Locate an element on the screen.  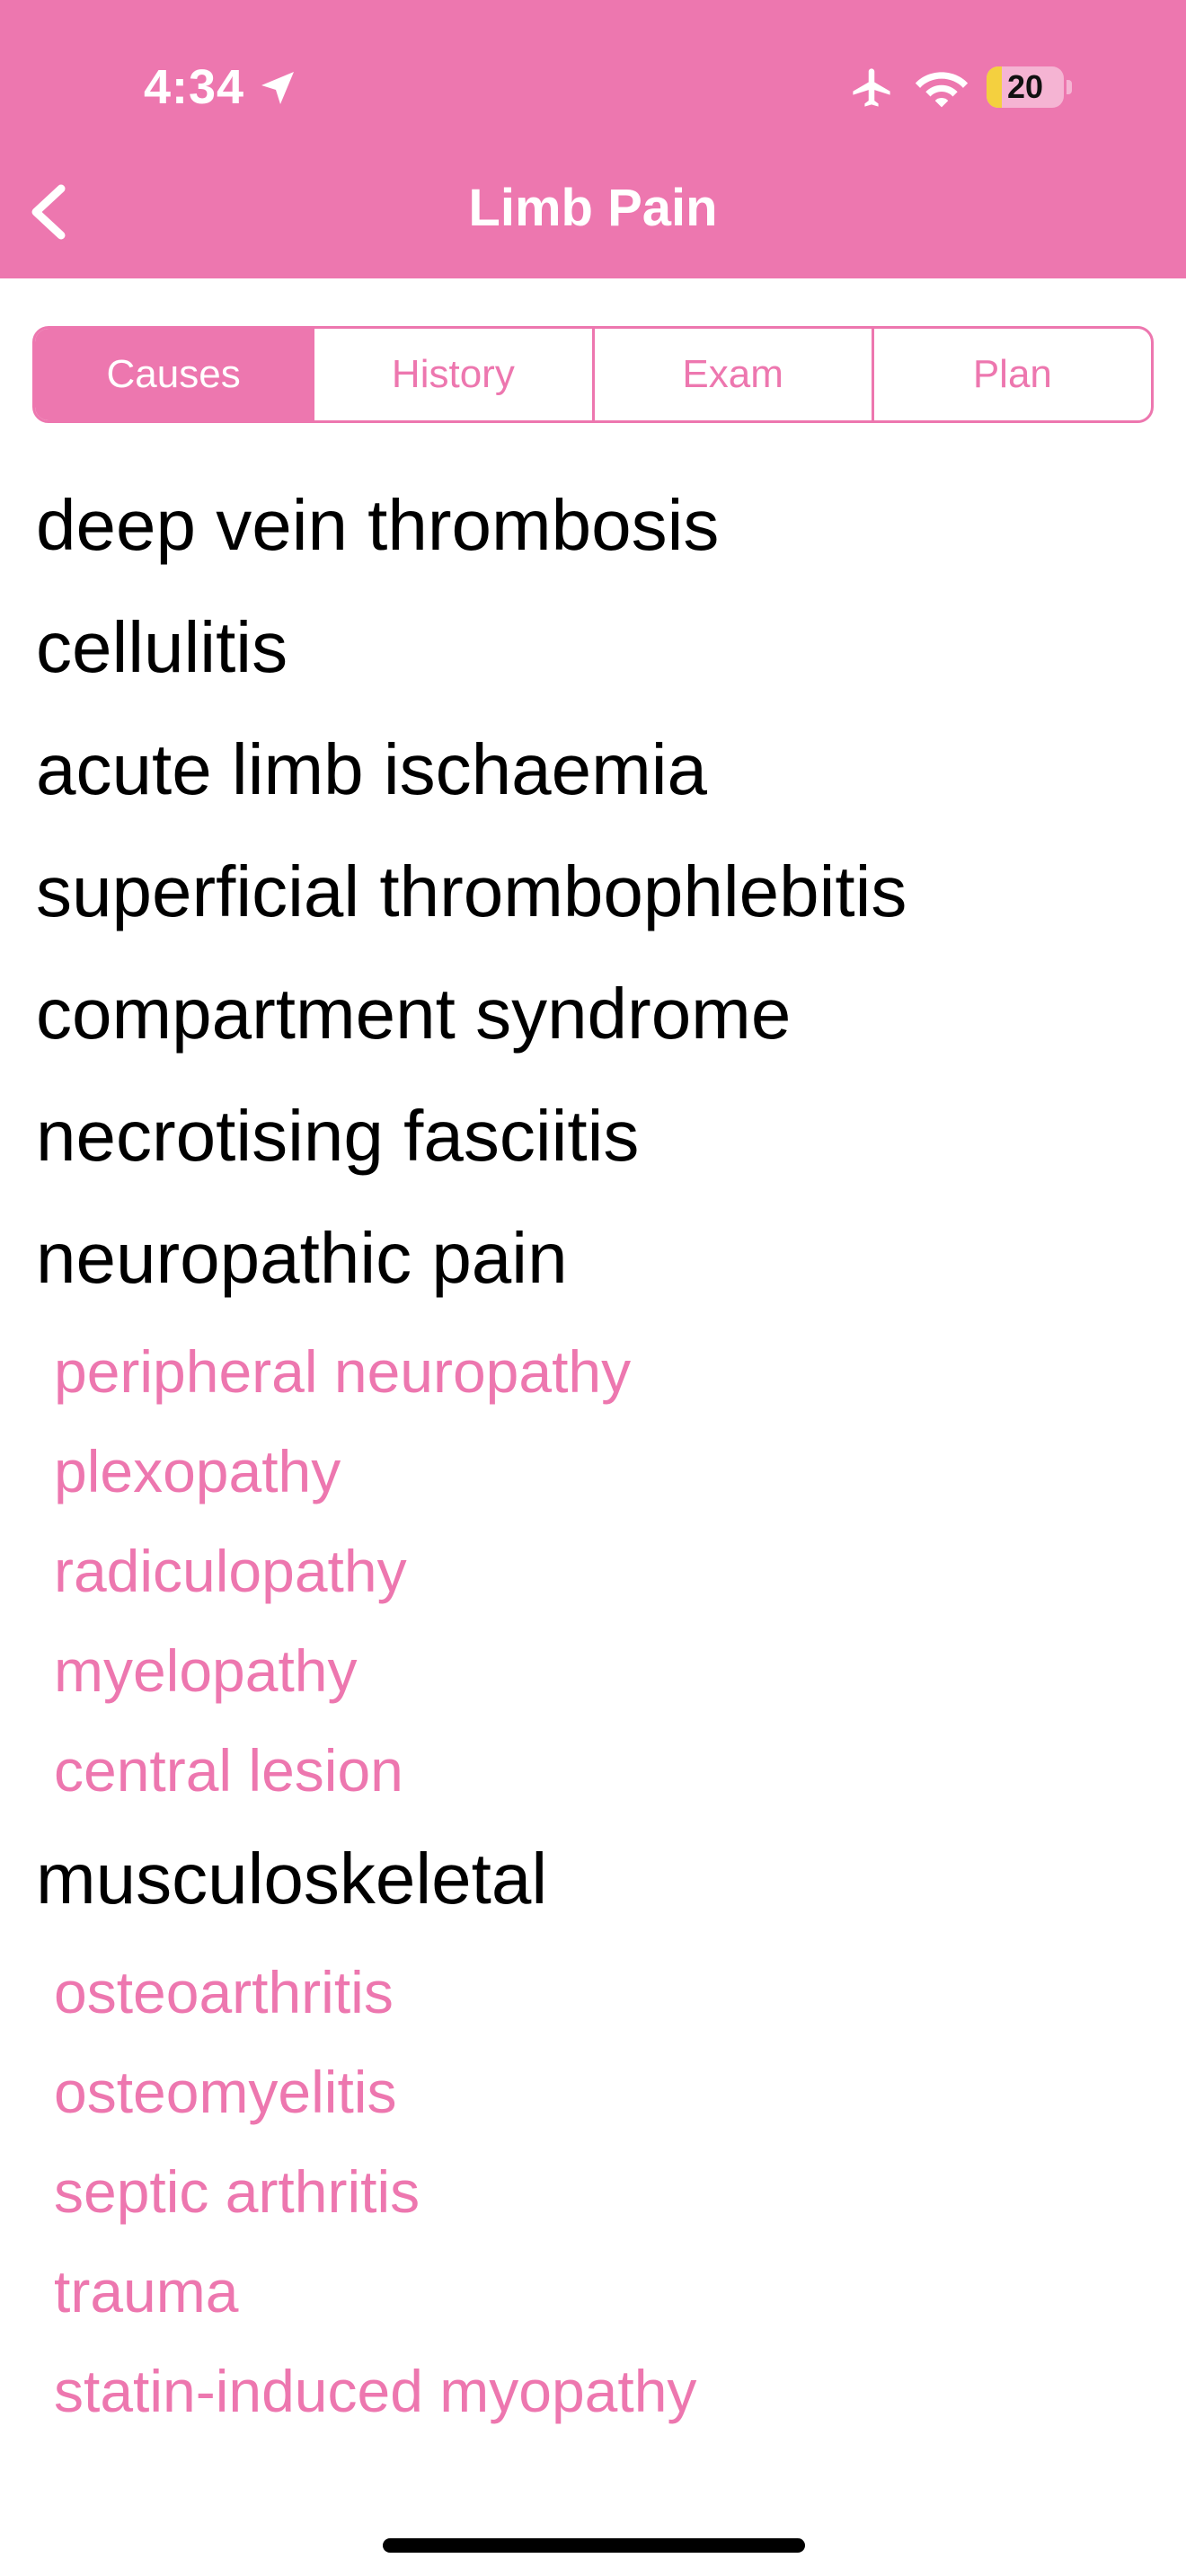
sub-cause-item: central lesion is located at coordinates (593, 1775).